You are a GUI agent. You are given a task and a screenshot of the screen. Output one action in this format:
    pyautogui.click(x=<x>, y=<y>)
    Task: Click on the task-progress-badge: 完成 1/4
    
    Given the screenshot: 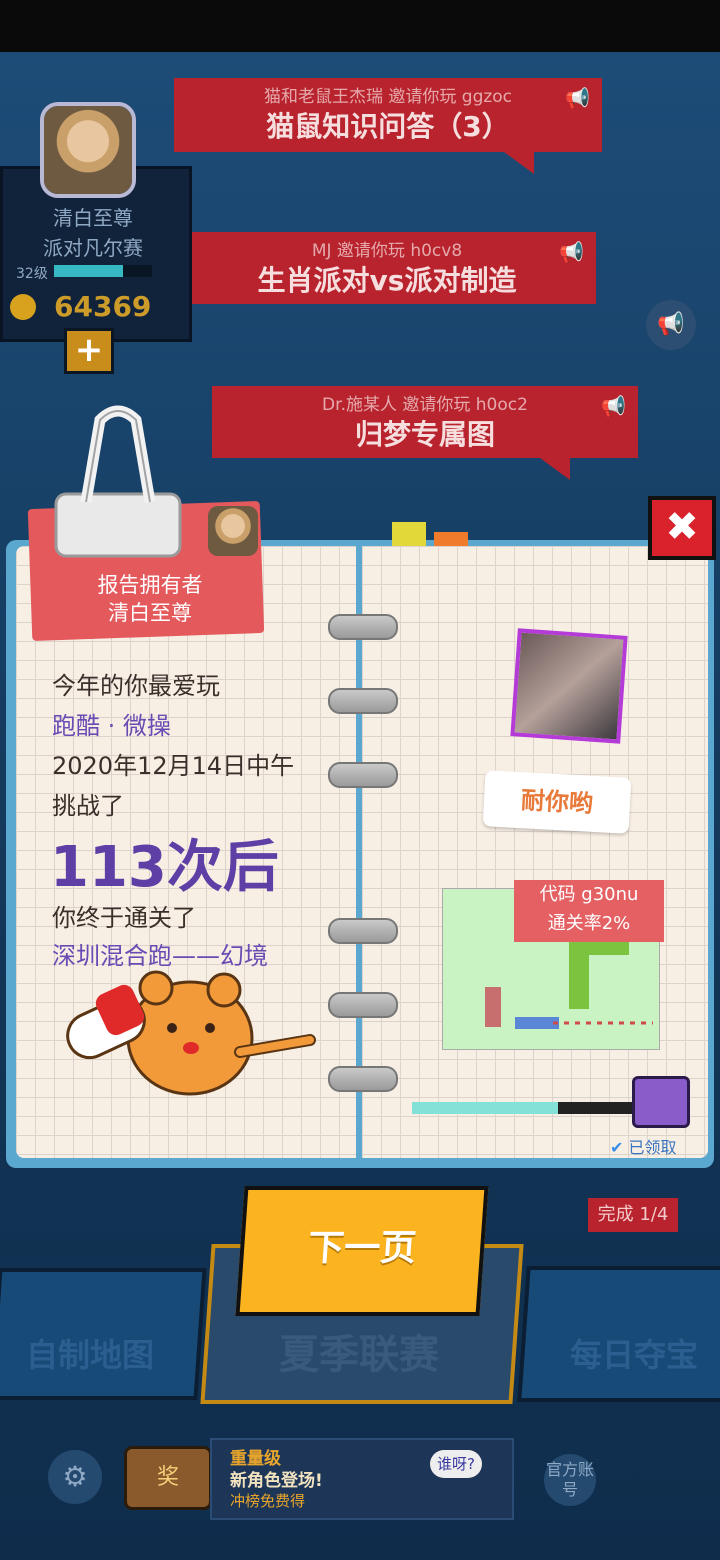 What is the action you would take?
    pyautogui.click(x=633, y=1215)
    